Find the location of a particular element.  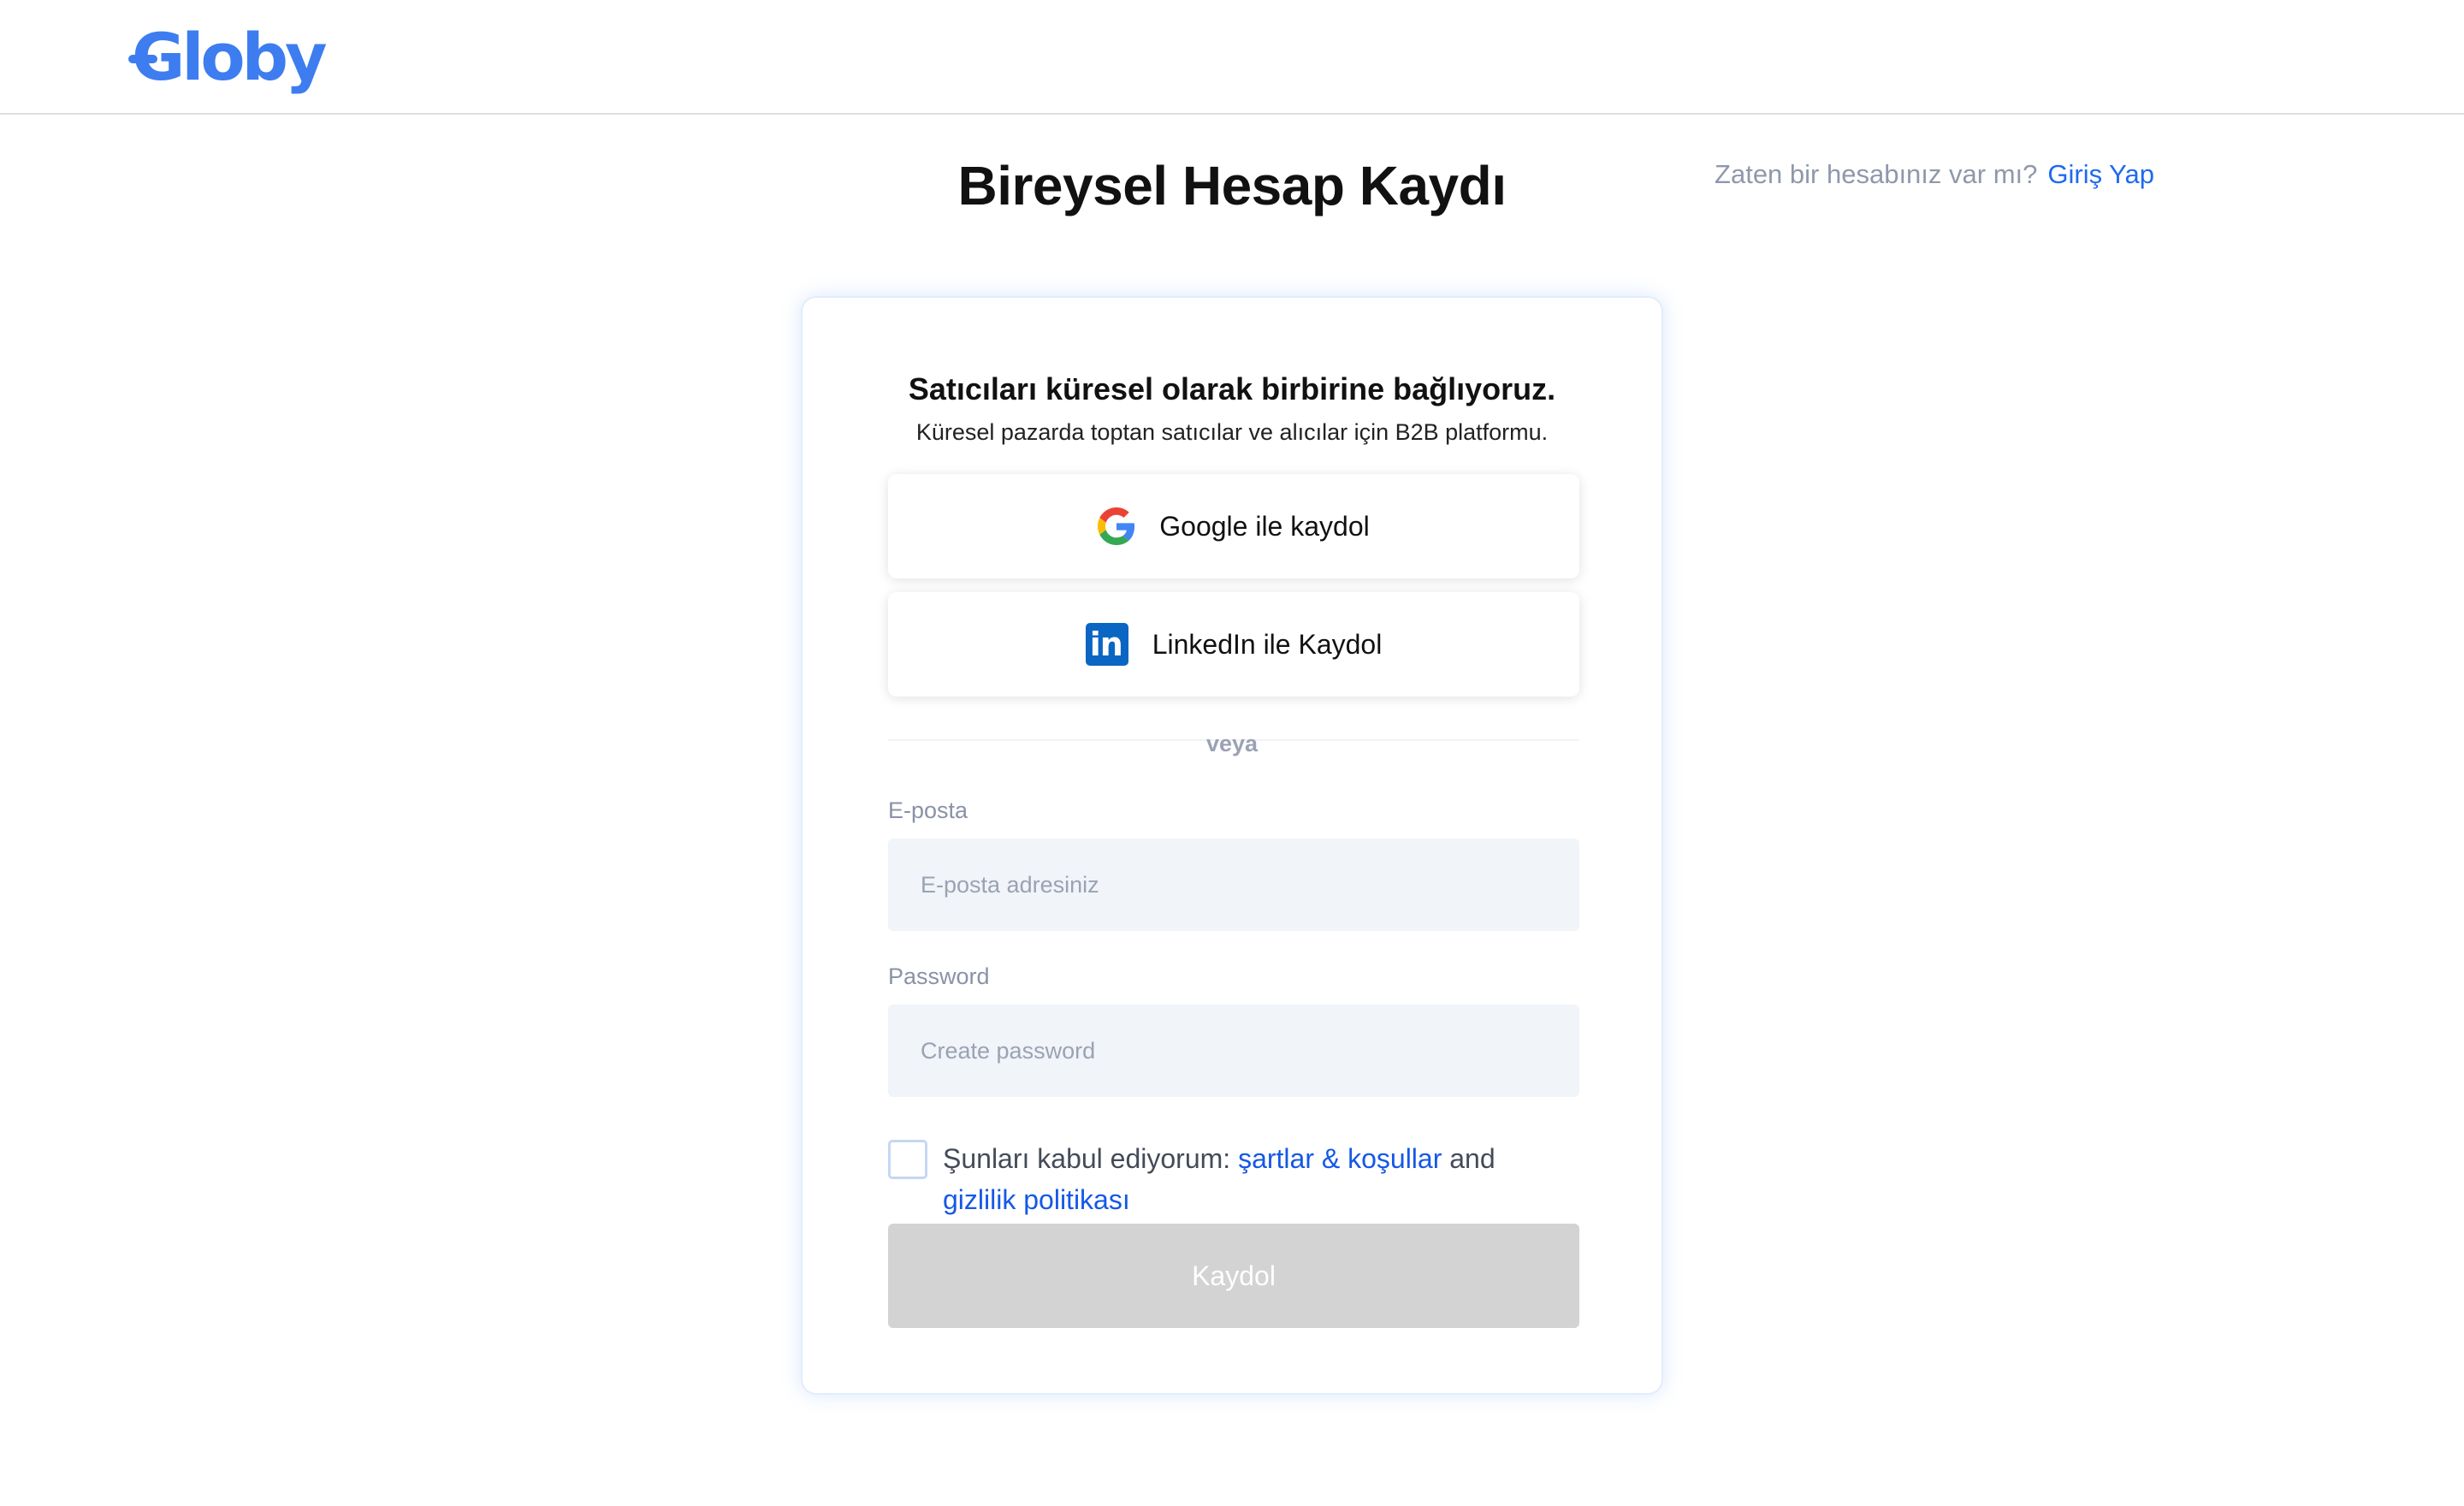

login-prompt: Zaten bir hesabınız var mı? Giriş Yap is located at coordinates (1934, 175).